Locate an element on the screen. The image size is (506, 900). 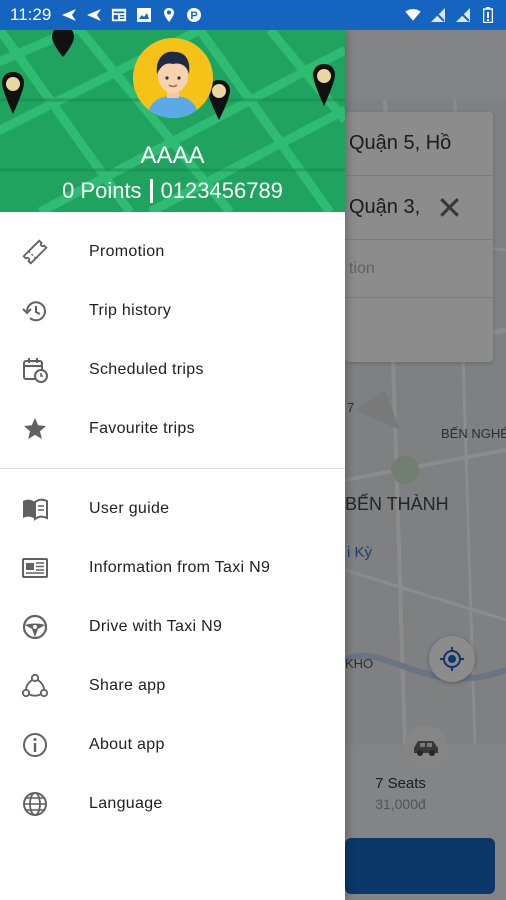
user-phone: 0123456789 is located at coordinates (221, 190).